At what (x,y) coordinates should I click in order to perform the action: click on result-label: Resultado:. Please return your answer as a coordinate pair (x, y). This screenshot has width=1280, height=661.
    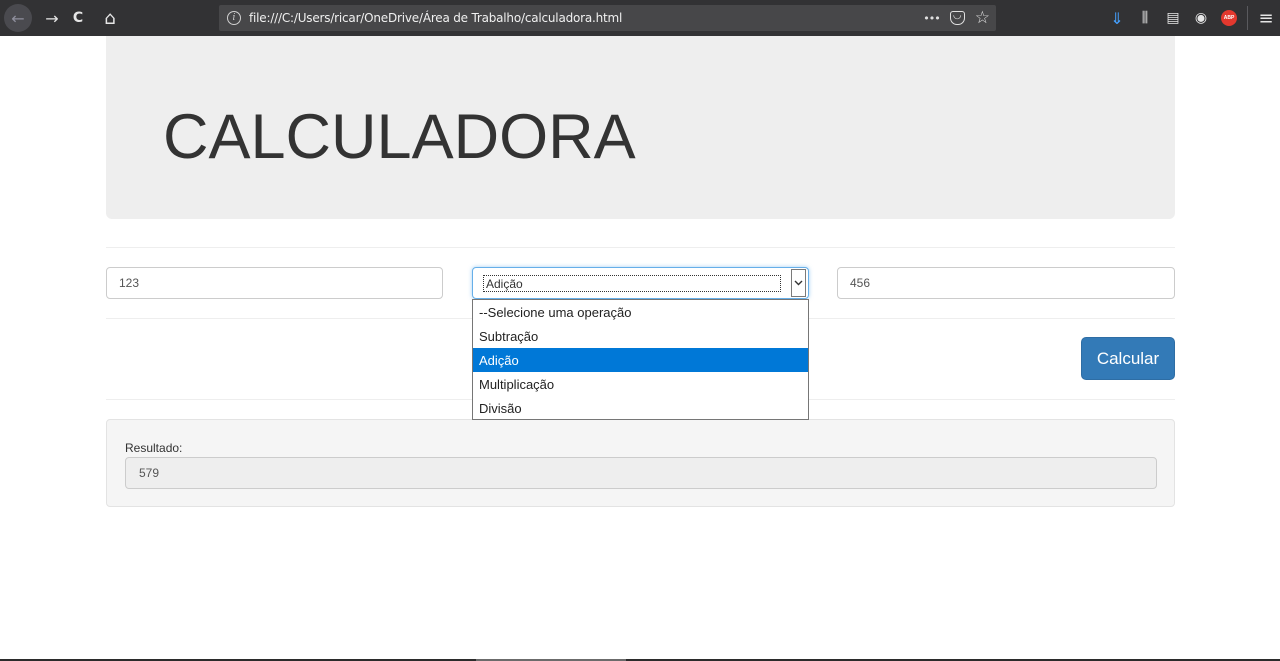
    Looking at the image, I should click on (154, 448).